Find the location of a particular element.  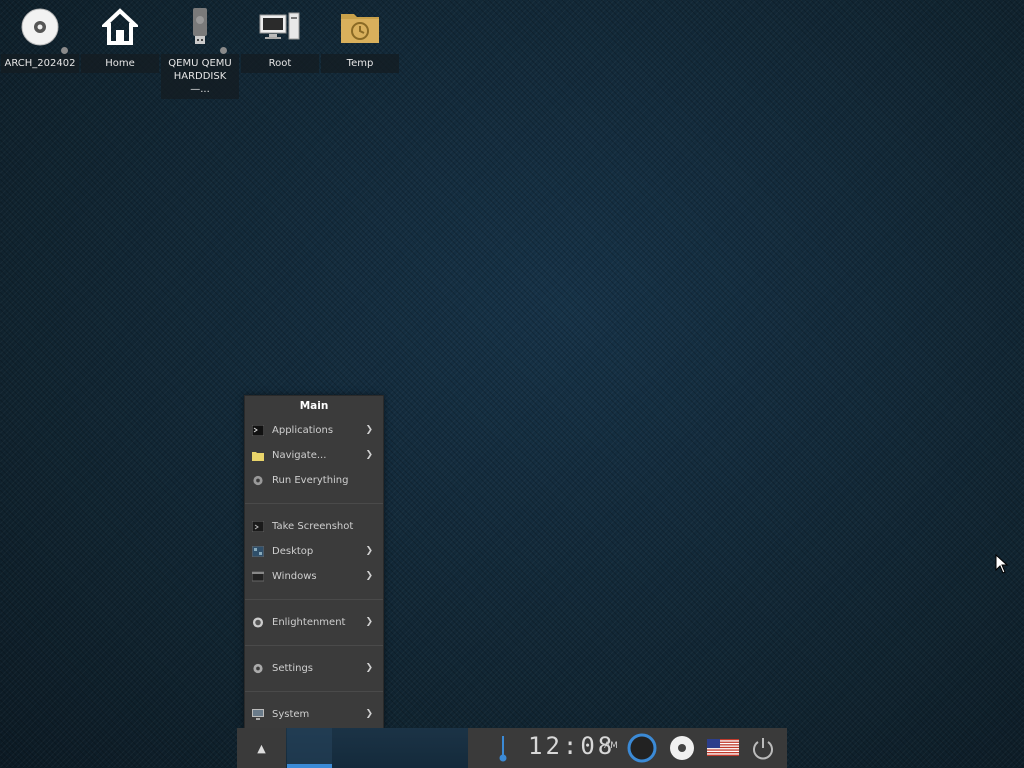

start-menu-button: ▲ is located at coordinates (261, 748).